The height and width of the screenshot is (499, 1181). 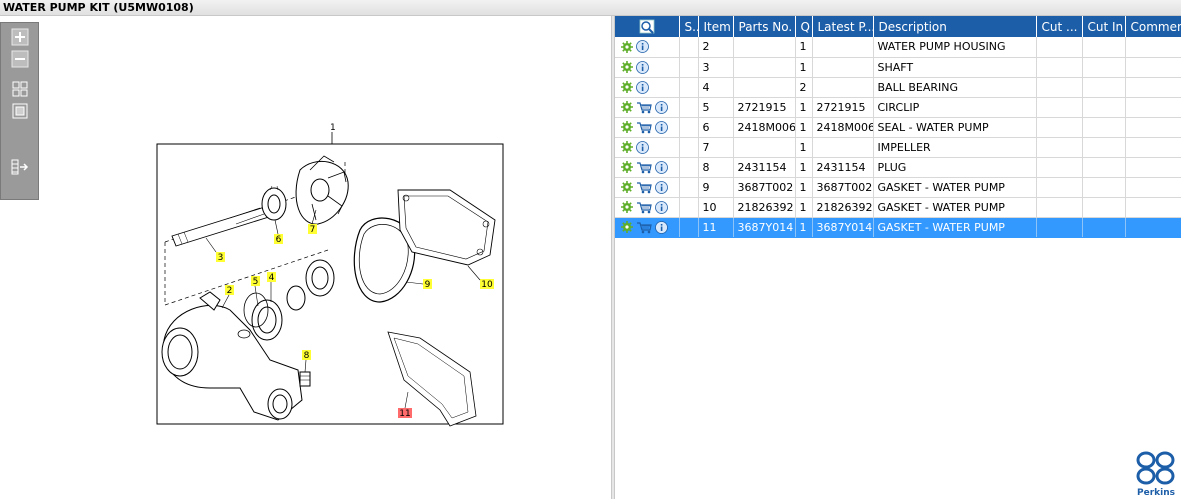 What do you see at coordinates (955, 47) in the screenshot?
I see `cell-description: WATER PUMP HOUSING` at bounding box center [955, 47].